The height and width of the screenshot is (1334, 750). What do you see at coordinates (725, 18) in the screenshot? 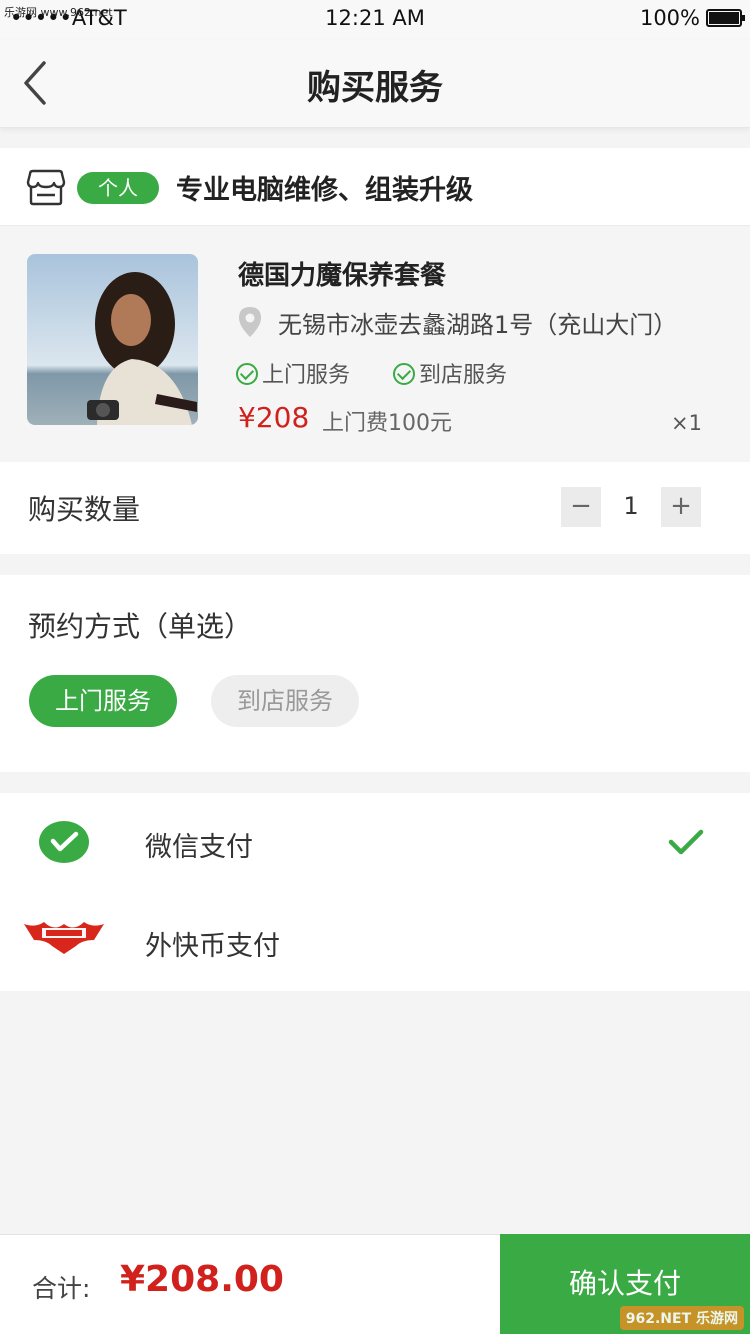
I see `battery-icon` at bounding box center [725, 18].